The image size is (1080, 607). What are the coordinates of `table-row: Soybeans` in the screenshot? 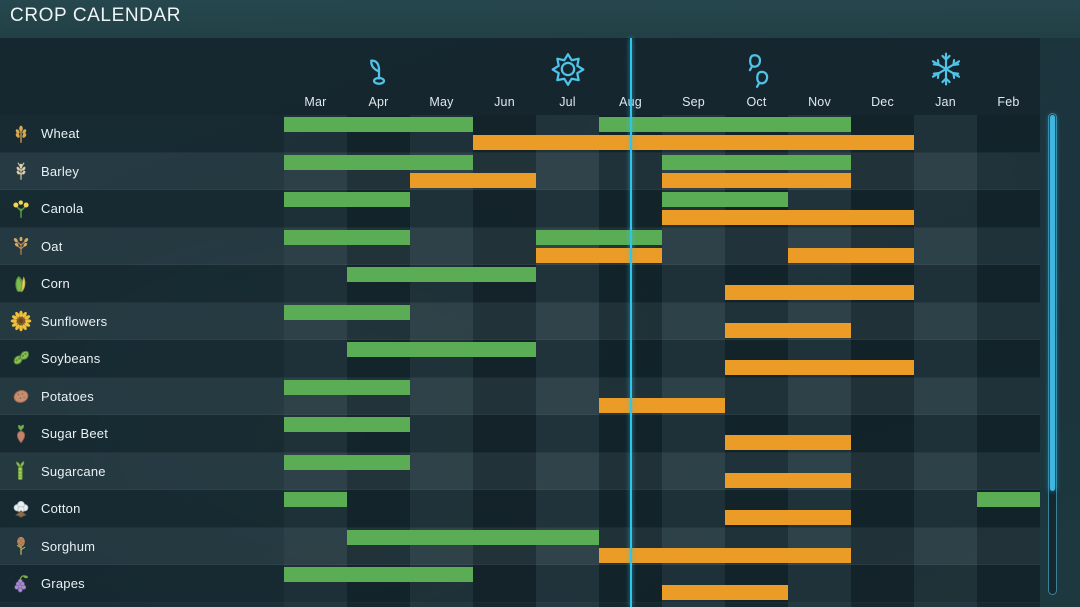 It's located at (520, 359).